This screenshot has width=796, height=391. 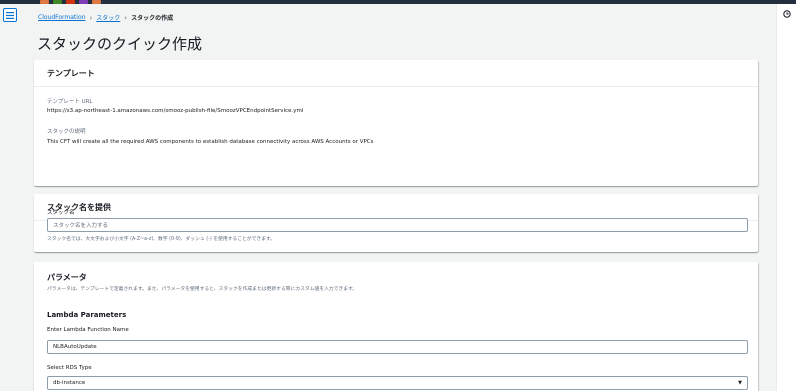 What do you see at coordinates (61, 17) in the screenshot?
I see `breadcrumb-cloudformation-link: CloudFormation` at bounding box center [61, 17].